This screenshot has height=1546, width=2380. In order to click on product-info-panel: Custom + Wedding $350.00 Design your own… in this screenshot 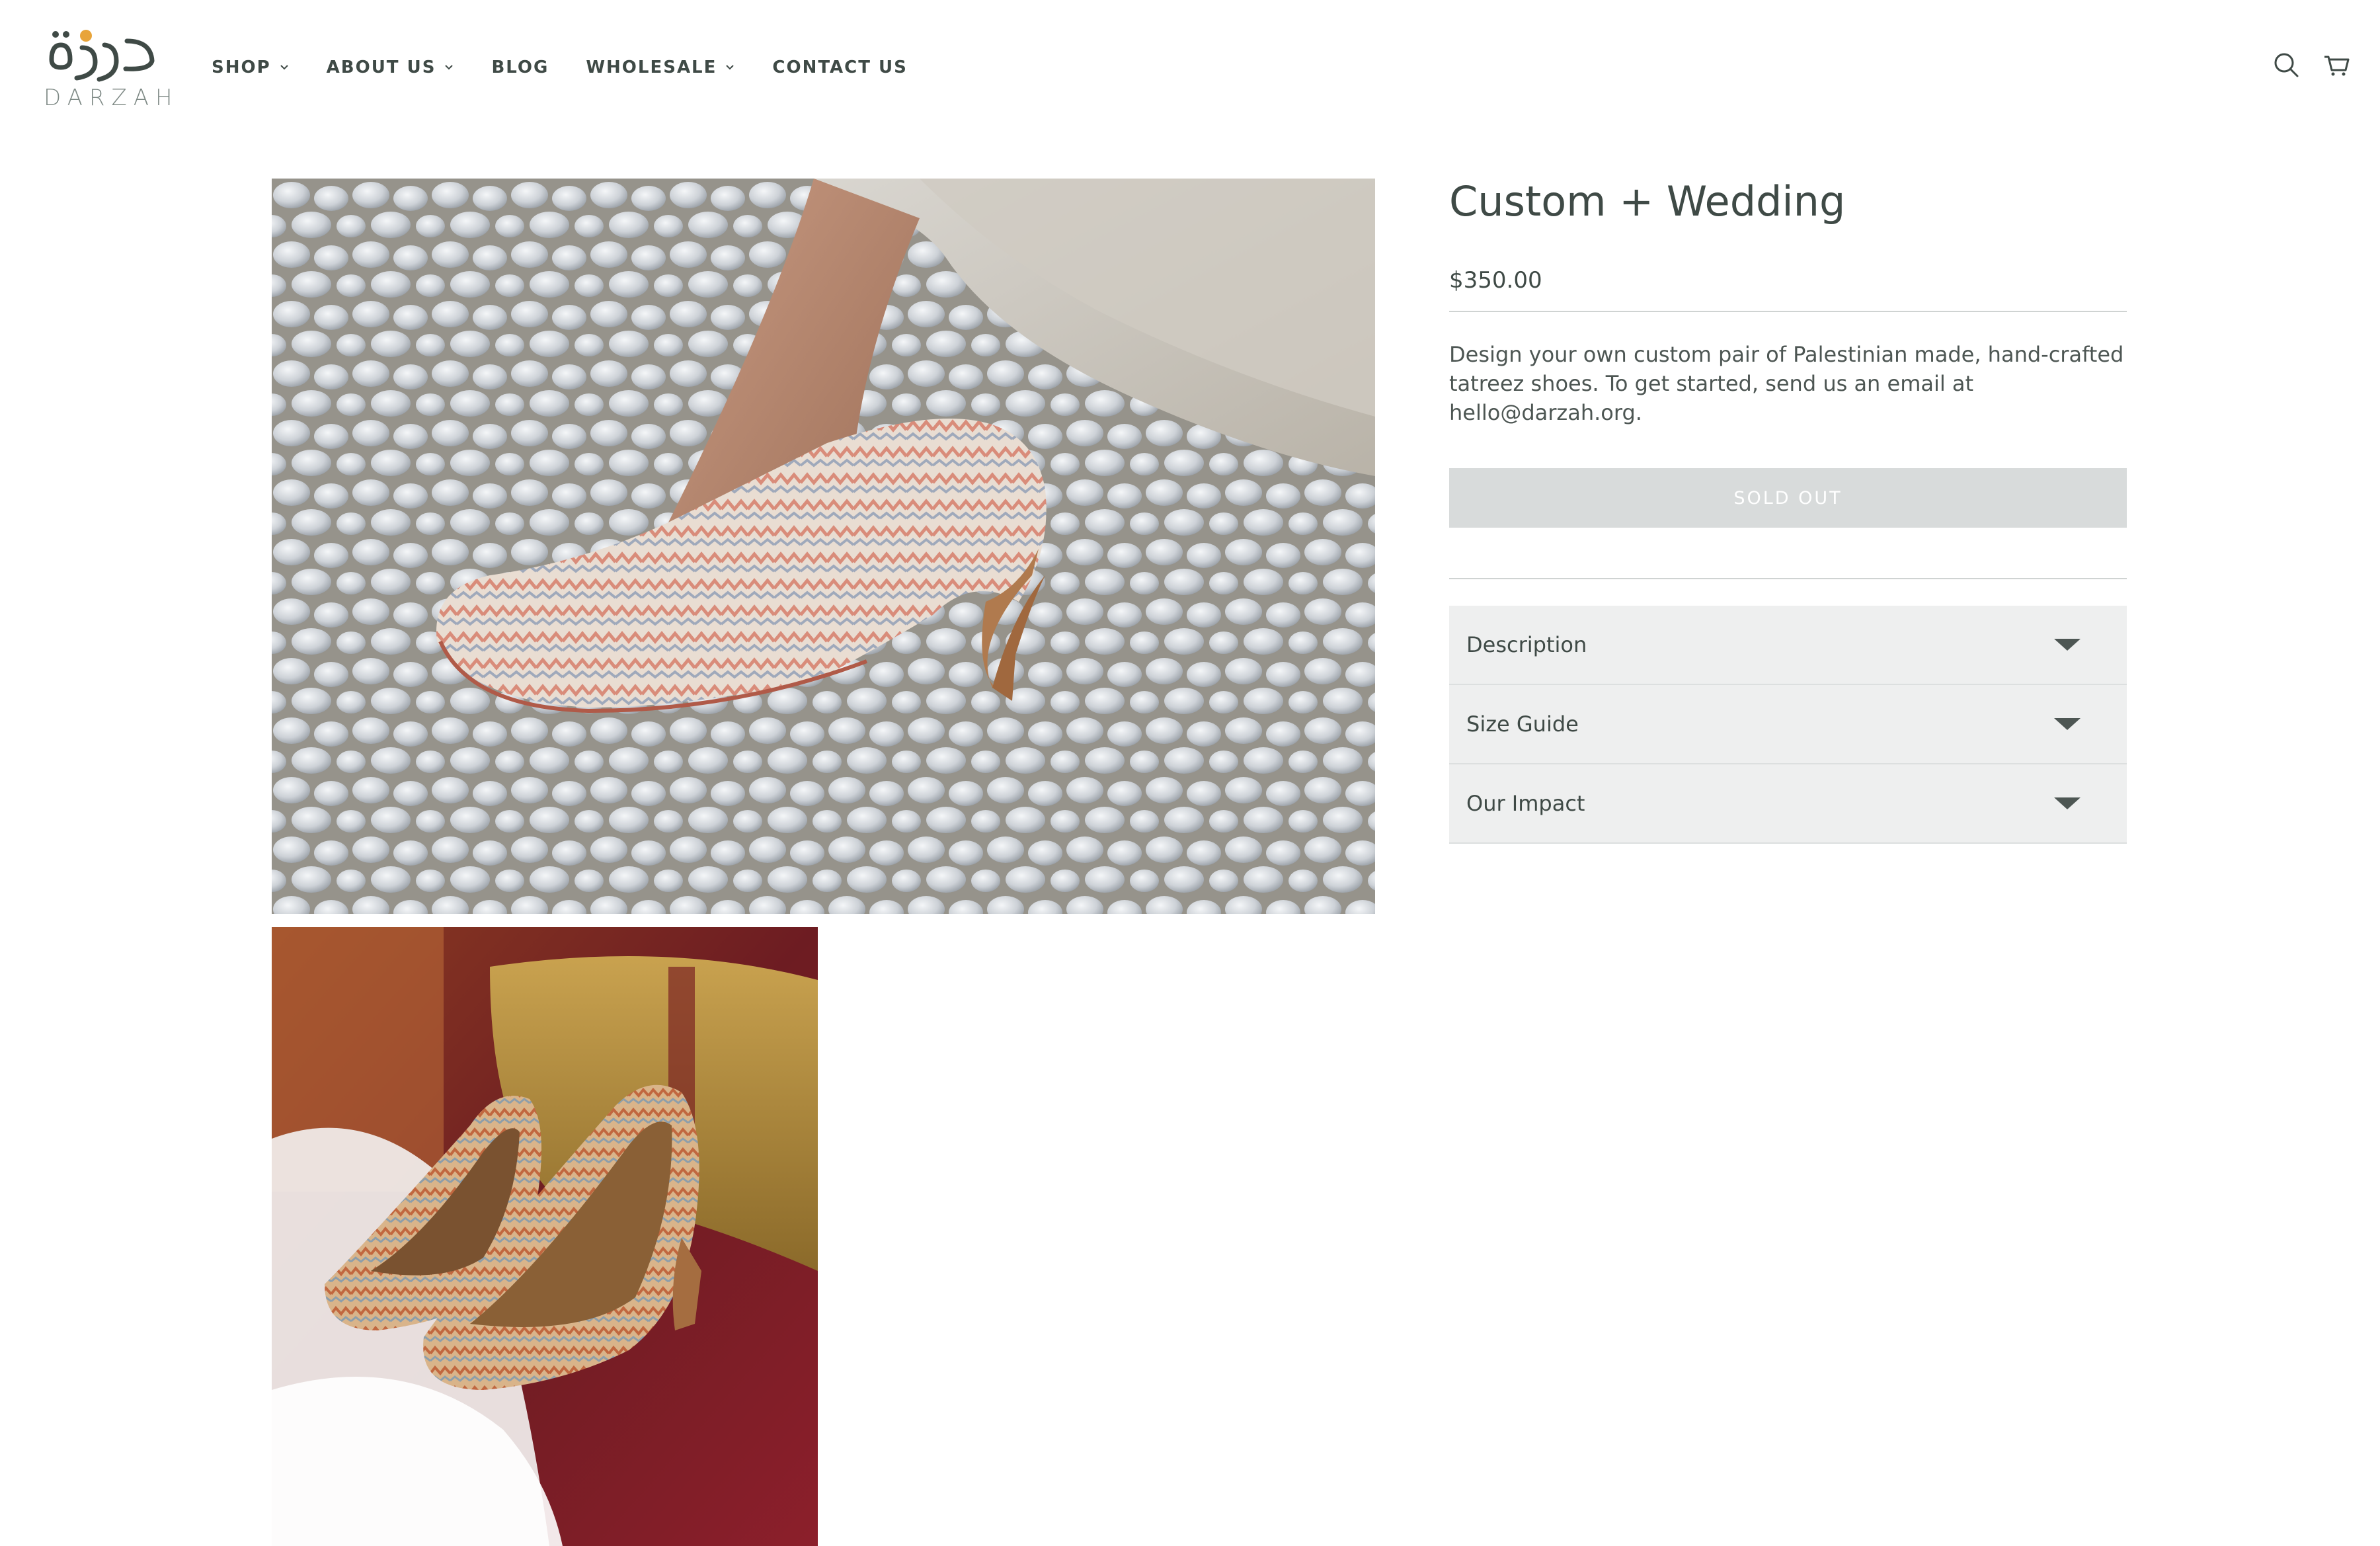, I will do `click(1788, 508)`.